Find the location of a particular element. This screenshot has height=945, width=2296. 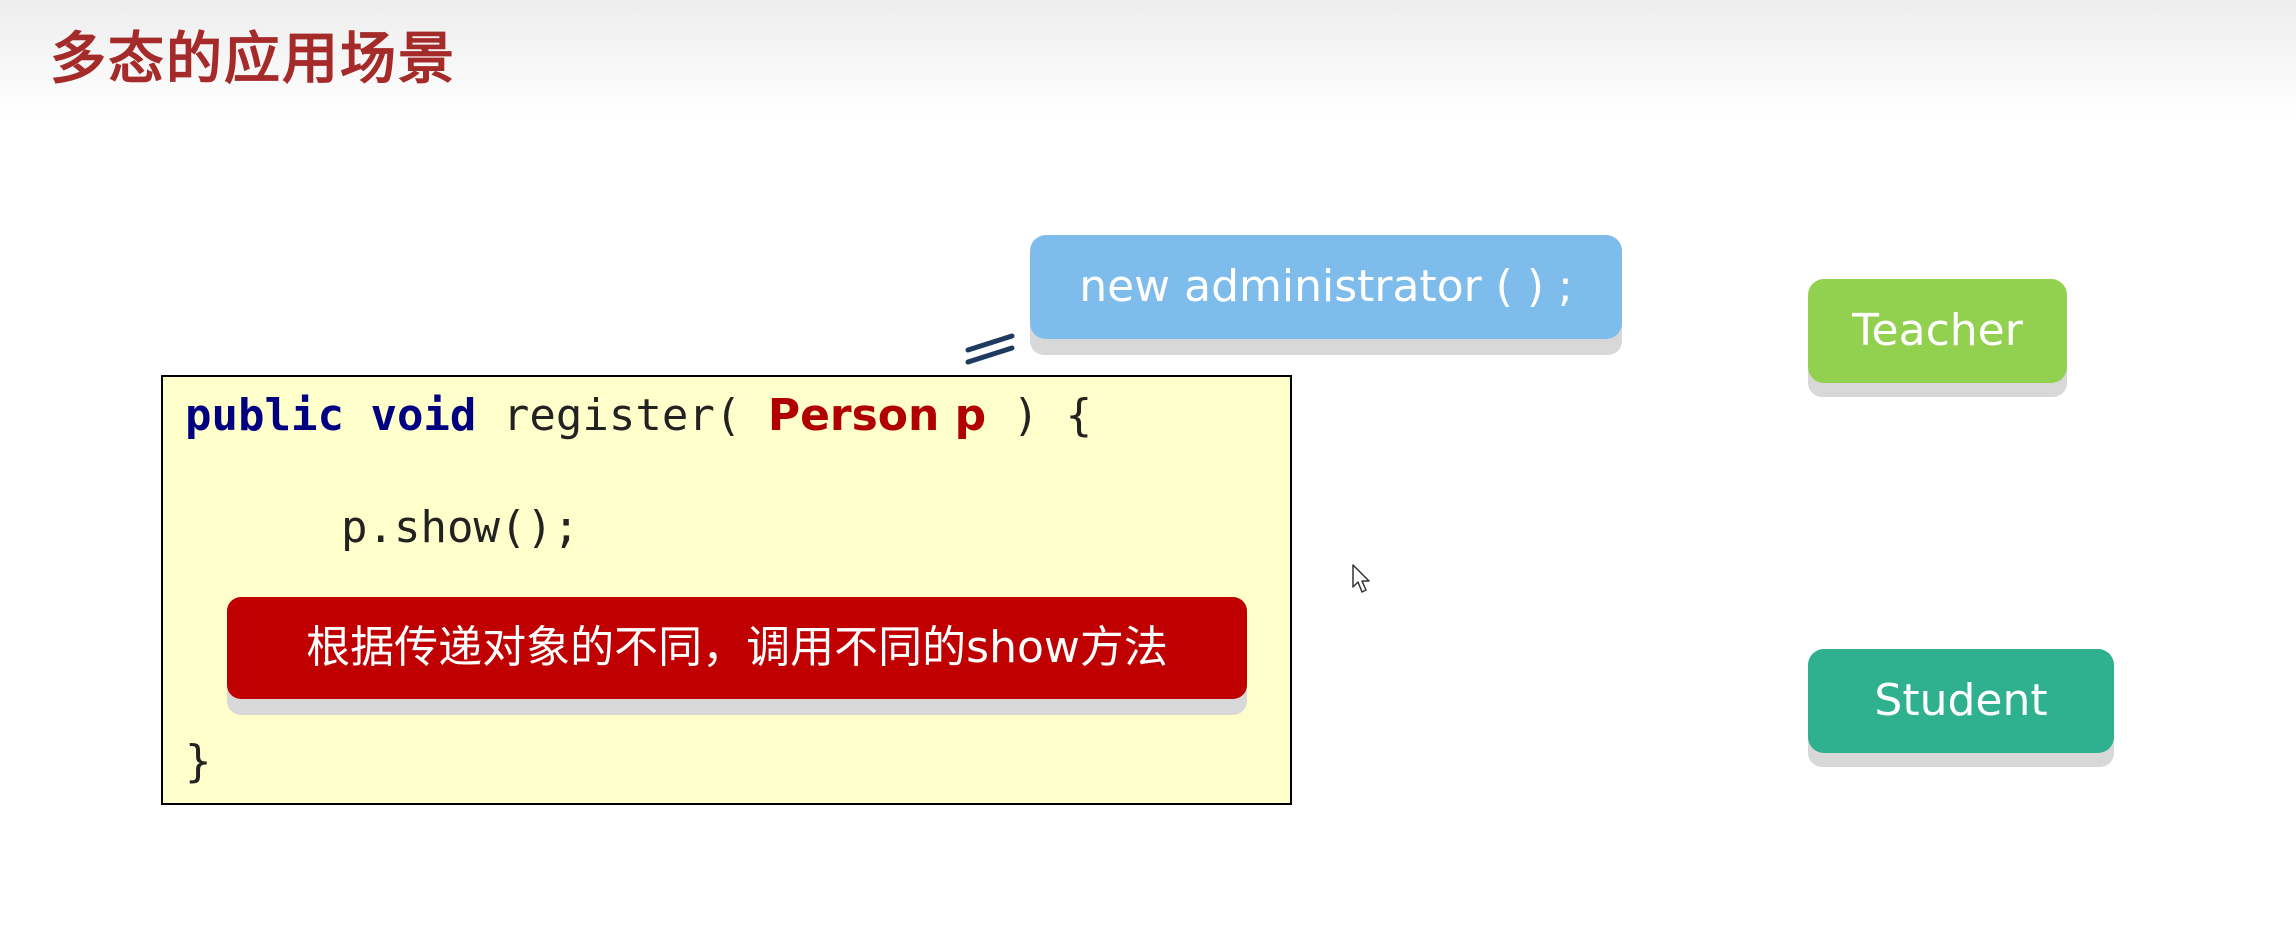

method-body-line: p.show(); is located at coordinates (460, 527).